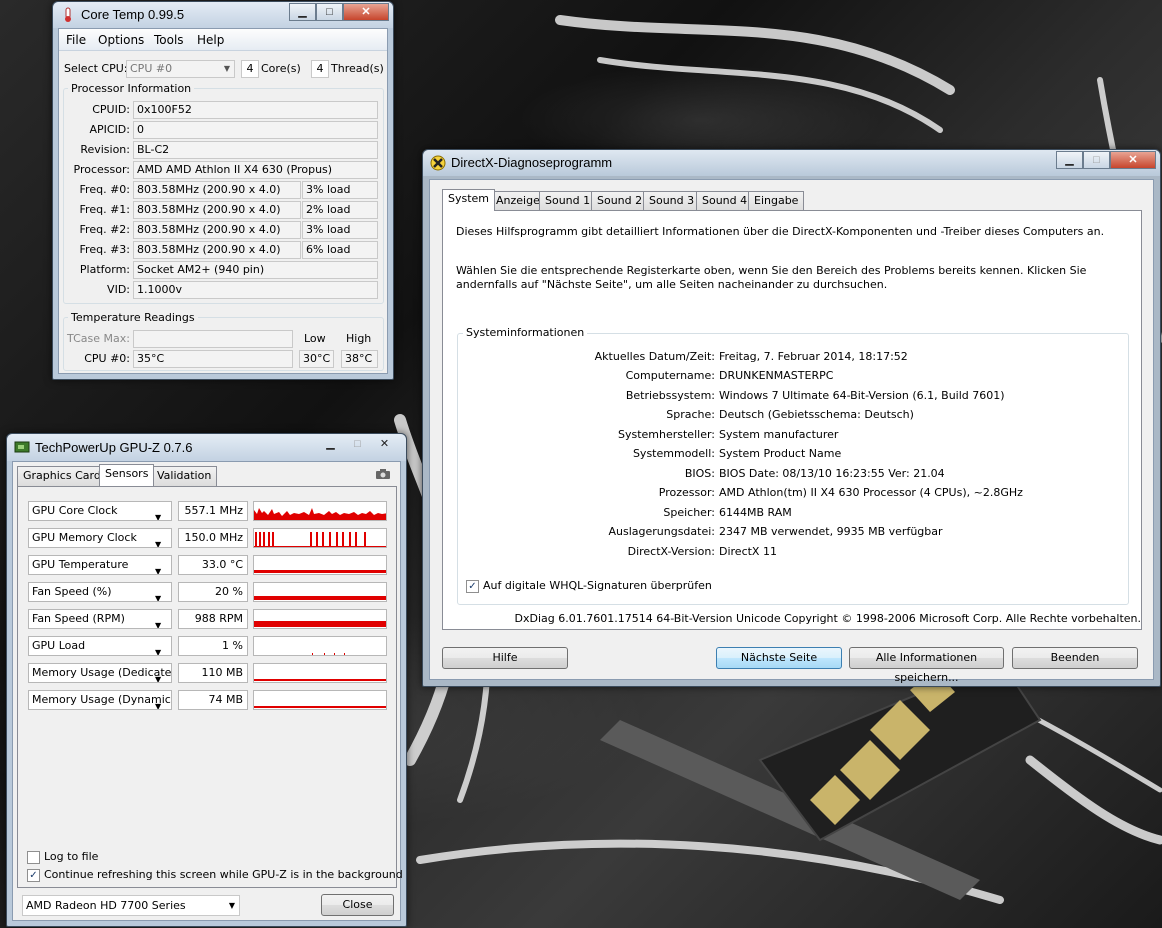 The width and height of the screenshot is (1162, 928). What do you see at coordinates (22, 447) in the screenshot?
I see `gpuz-app-icon` at bounding box center [22, 447].